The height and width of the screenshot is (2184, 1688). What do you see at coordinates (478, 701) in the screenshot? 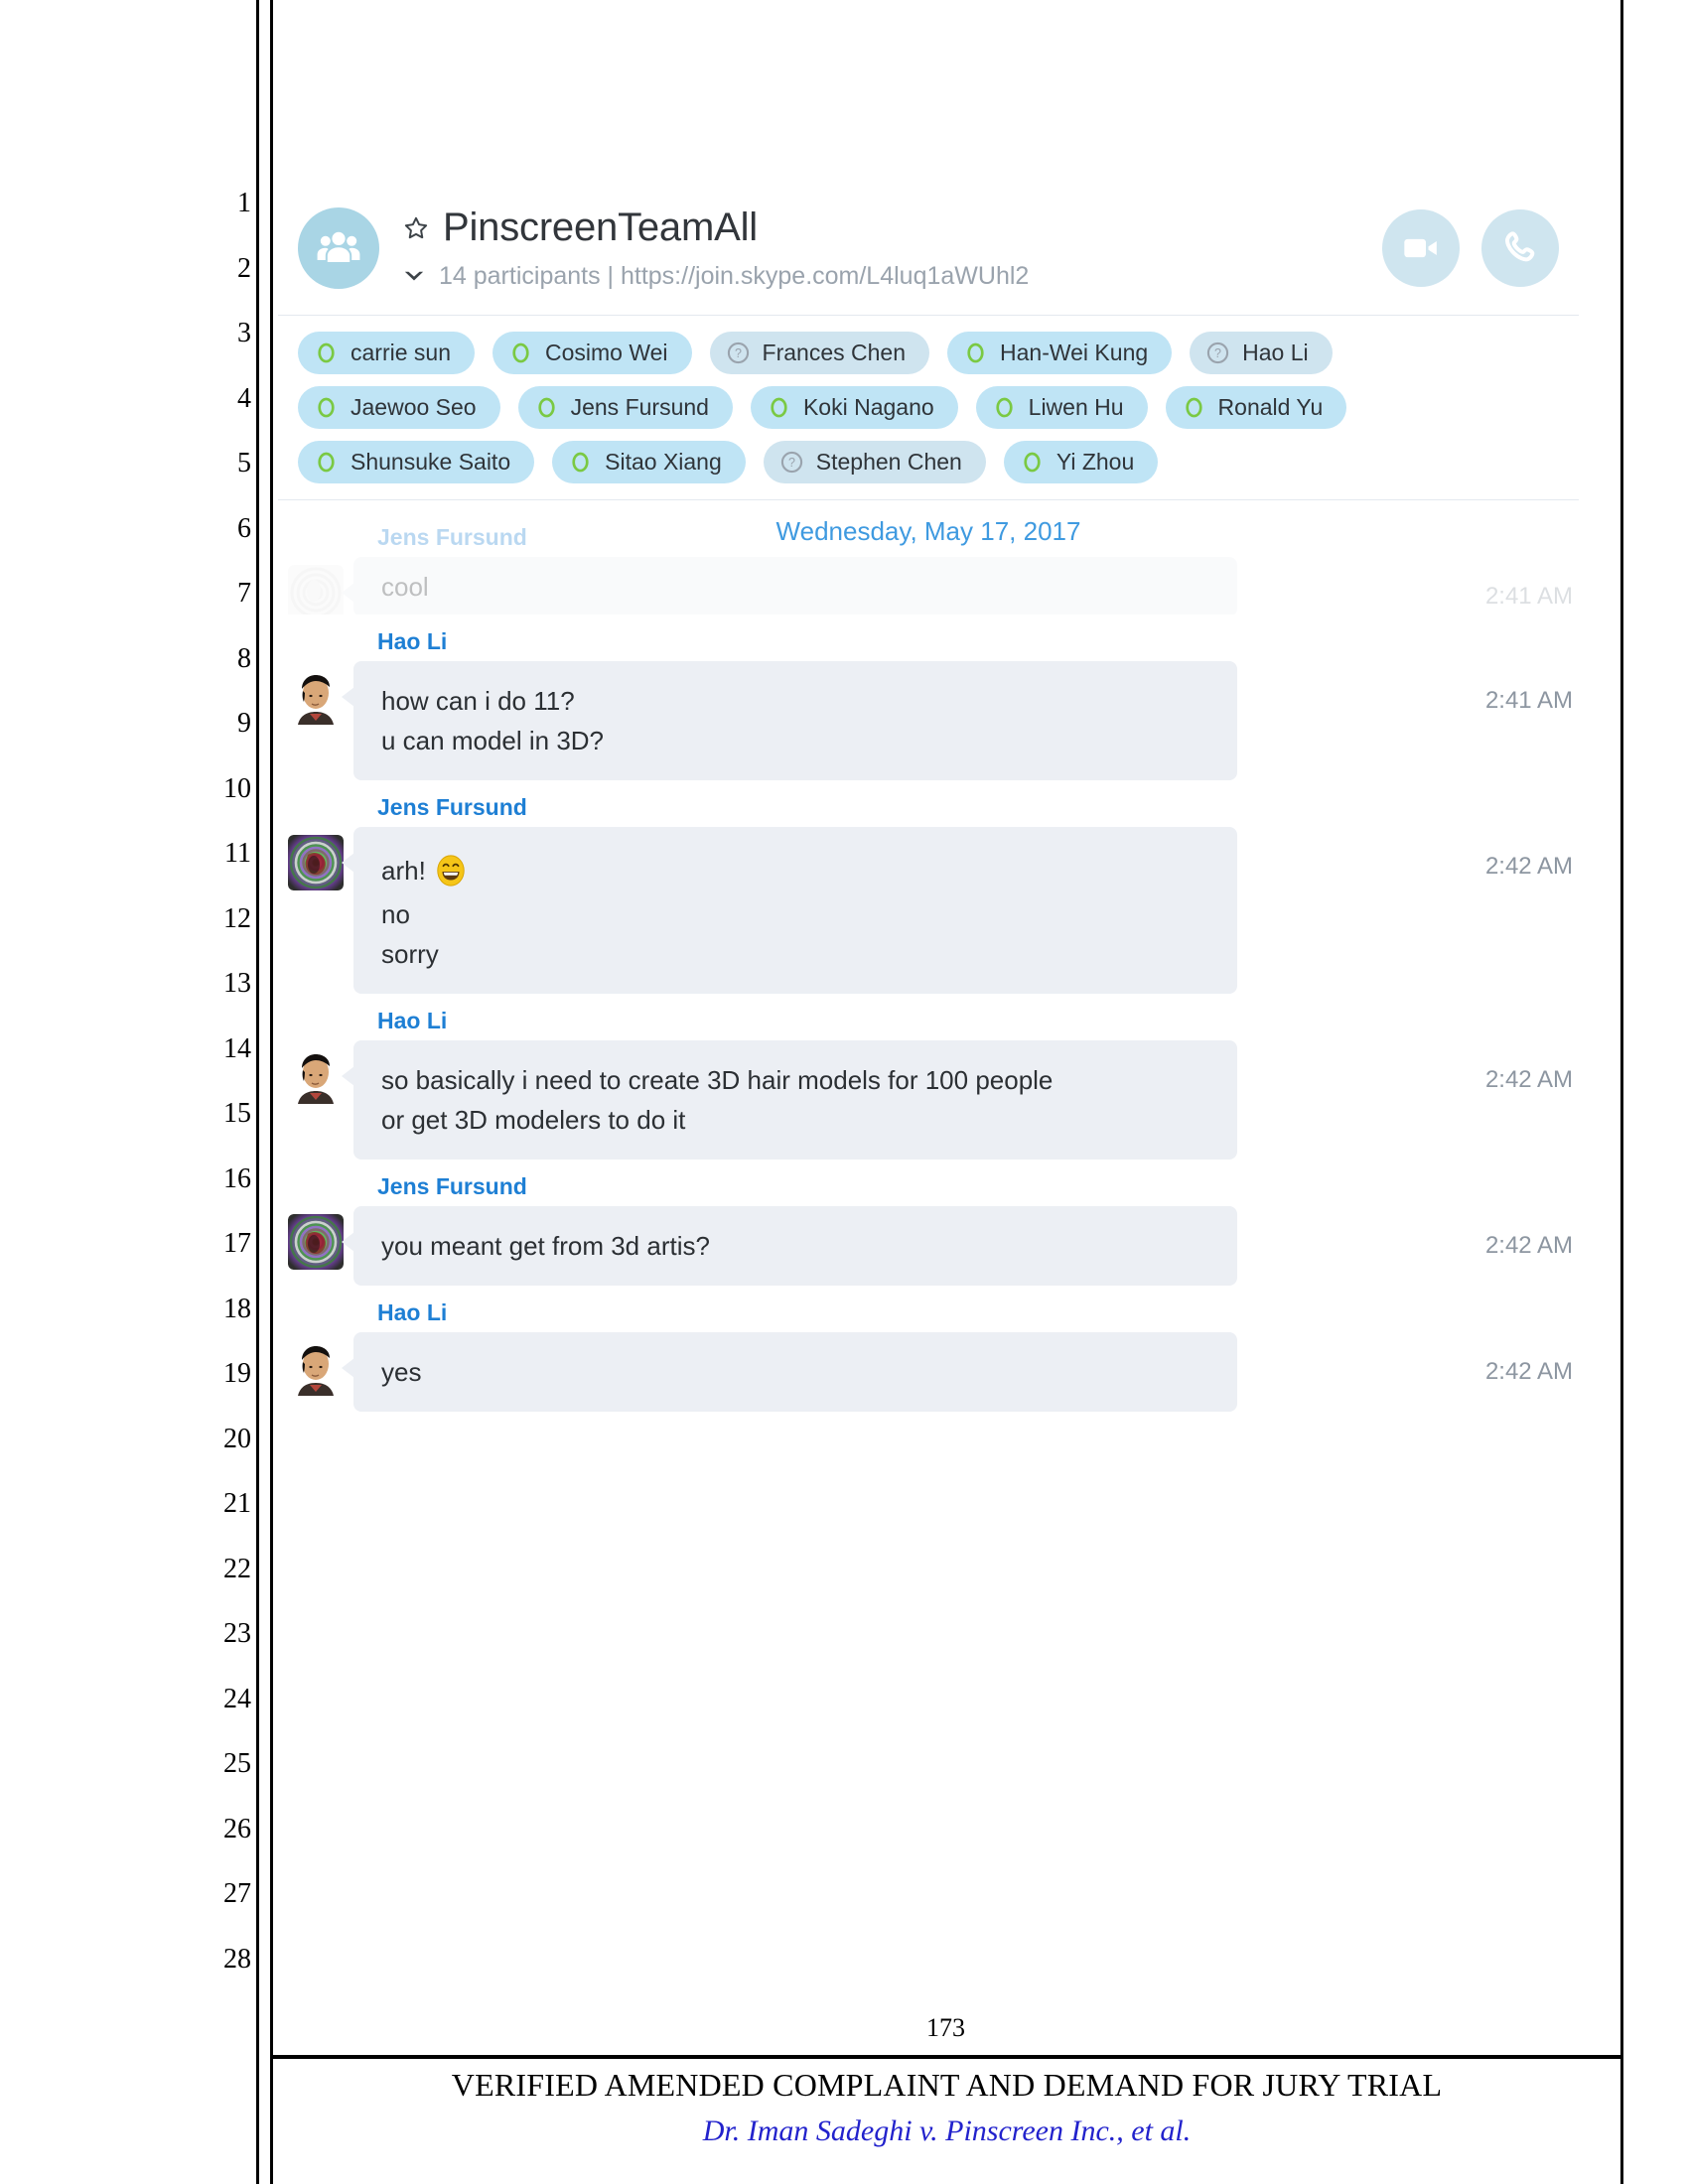
I see `message-text: how can i do 11?` at bounding box center [478, 701].